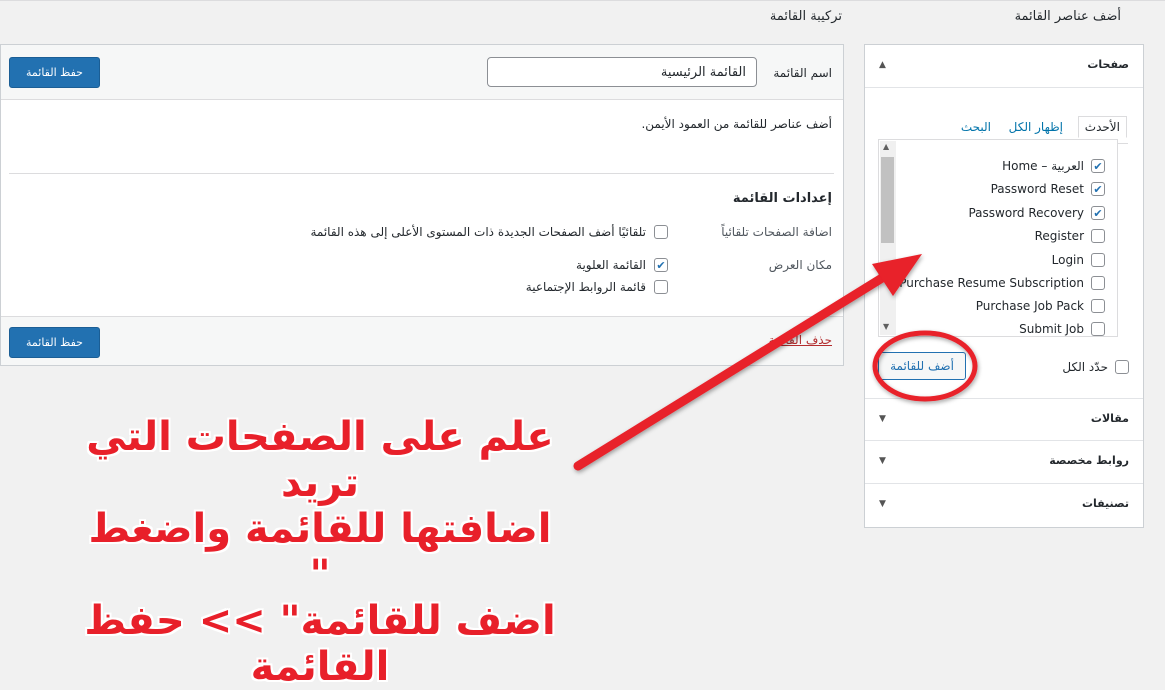 The height and width of the screenshot is (690, 1165). I want to click on tab-recent: الأحدث, so click(1102, 127).